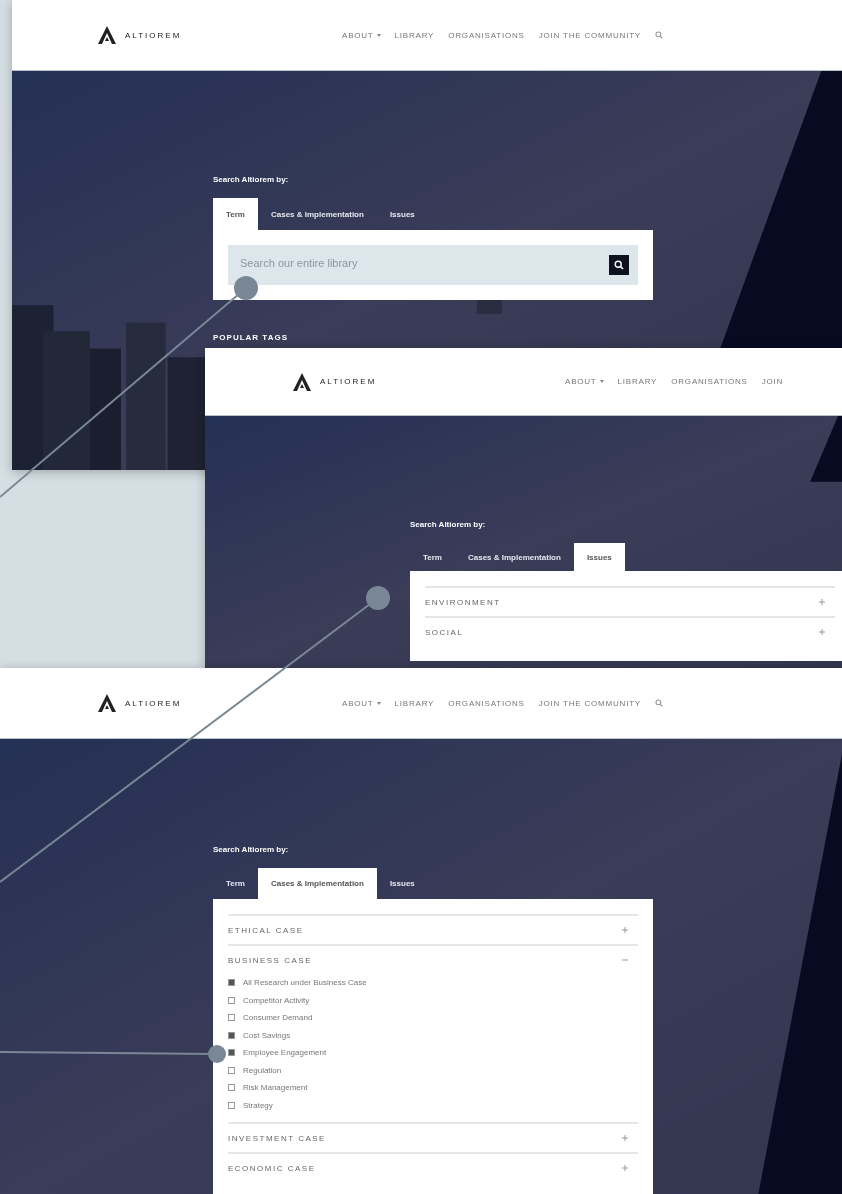  I want to click on accordion-header: INVESTMENT CASE, so click(433, 1138).